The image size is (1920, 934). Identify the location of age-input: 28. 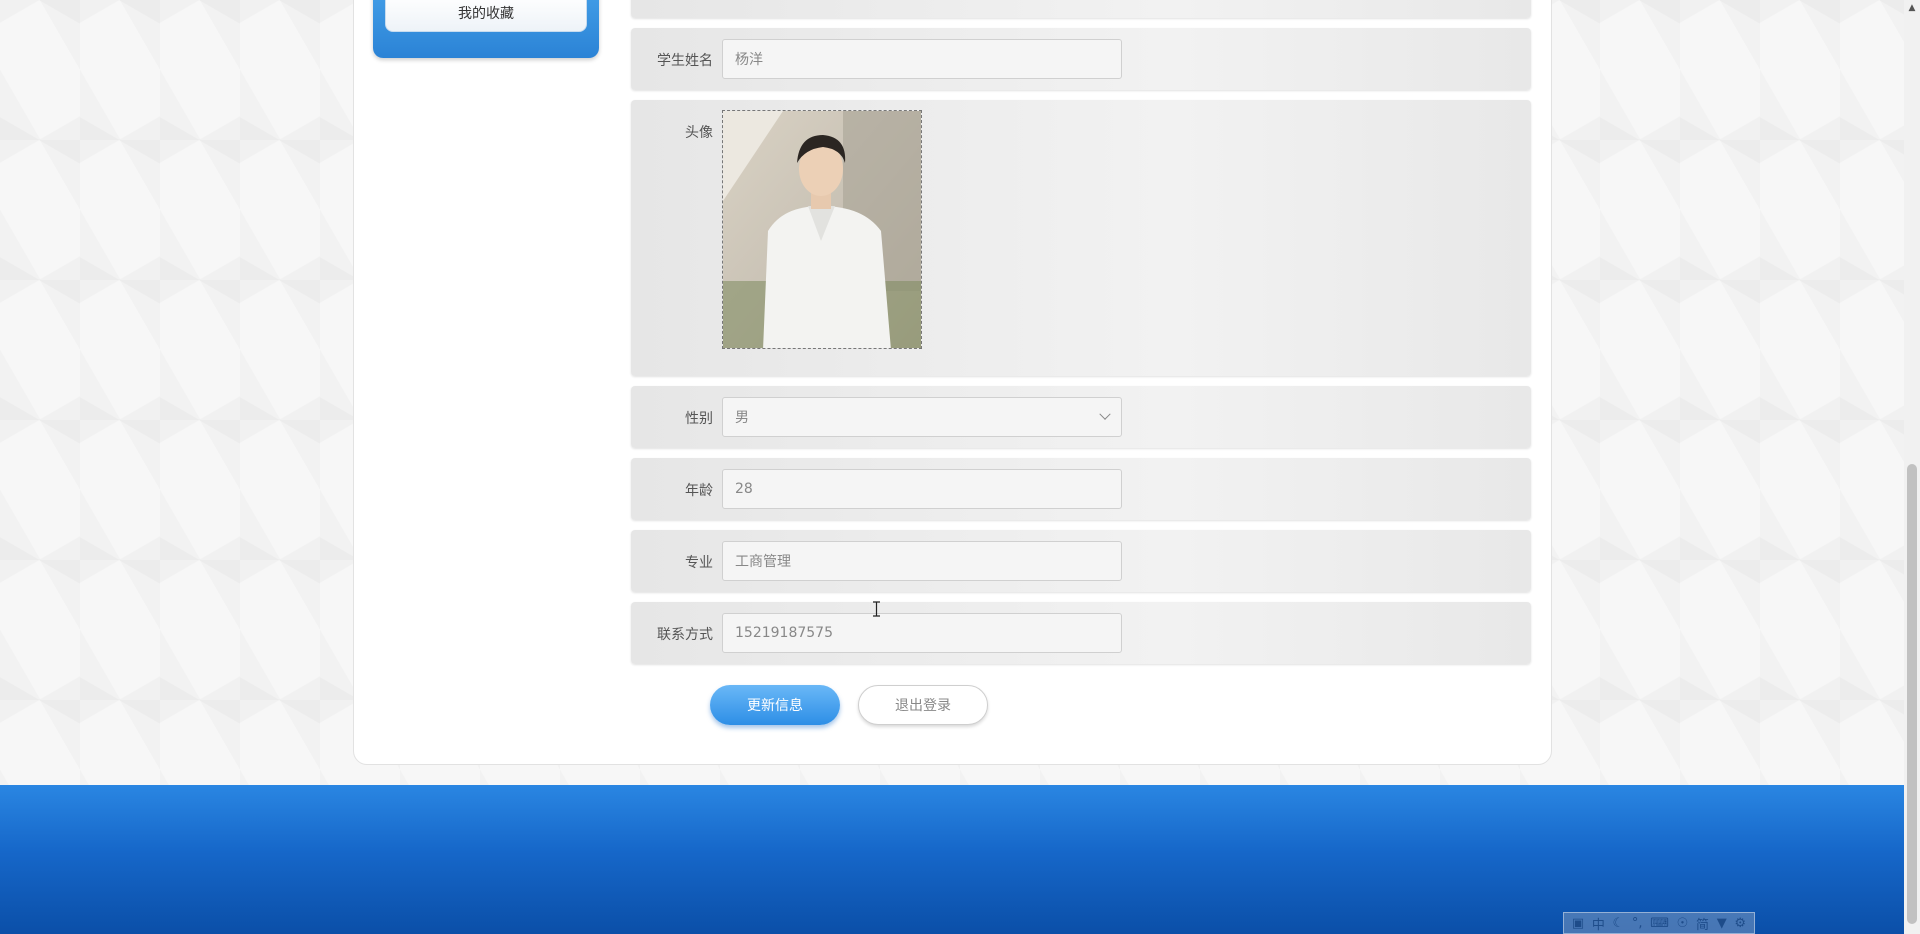
(922, 489).